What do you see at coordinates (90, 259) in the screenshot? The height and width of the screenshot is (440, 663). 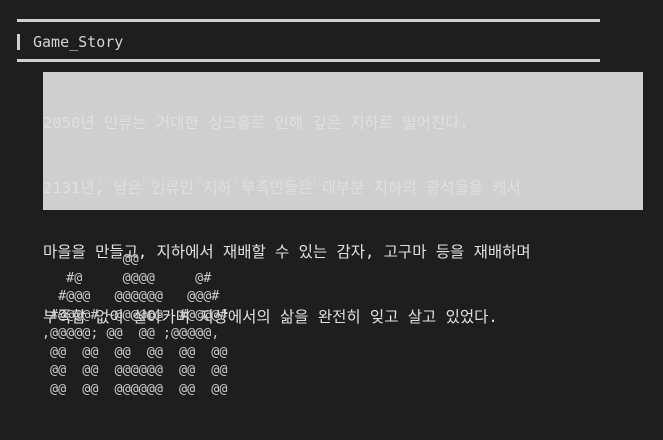 I see `ascii-art-row: @@` at bounding box center [90, 259].